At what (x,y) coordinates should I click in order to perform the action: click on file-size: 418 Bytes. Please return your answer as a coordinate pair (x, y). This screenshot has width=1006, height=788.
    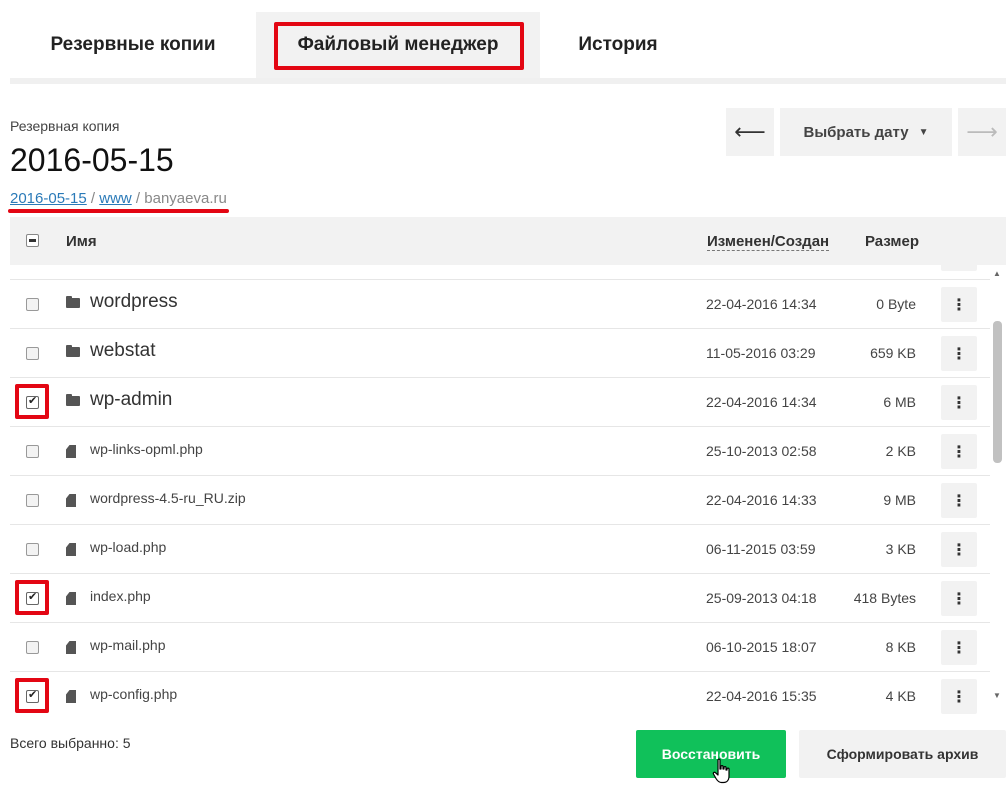
    Looking at the image, I should click on (884, 598).